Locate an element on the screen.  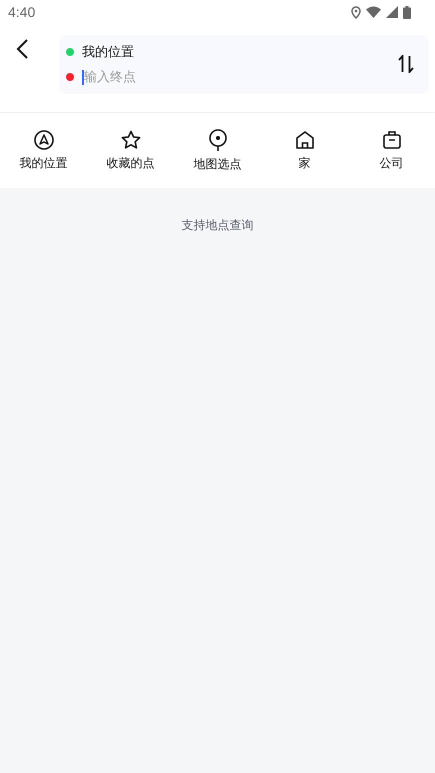
shortcut-item: 我的位置 is located at coordinates (43, 150).